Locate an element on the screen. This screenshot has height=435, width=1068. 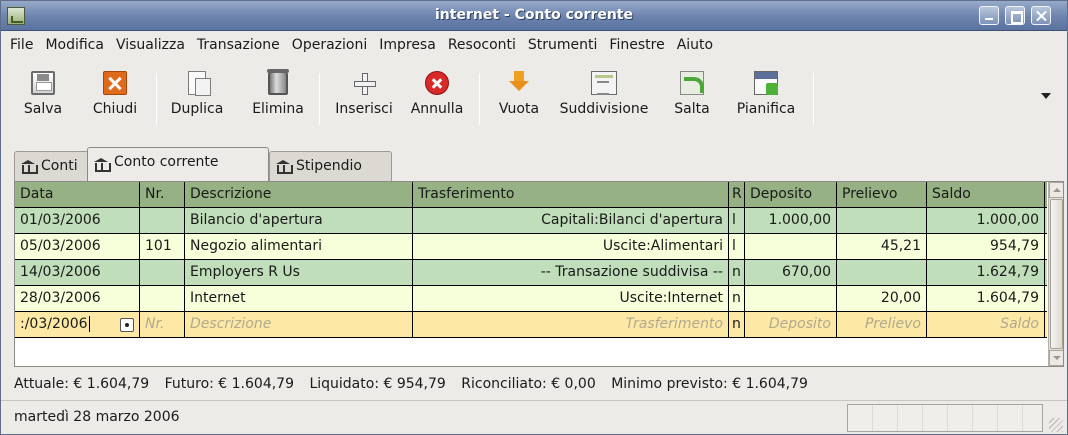
duplicate-button: Duplica is located at coordinates (197, 99).